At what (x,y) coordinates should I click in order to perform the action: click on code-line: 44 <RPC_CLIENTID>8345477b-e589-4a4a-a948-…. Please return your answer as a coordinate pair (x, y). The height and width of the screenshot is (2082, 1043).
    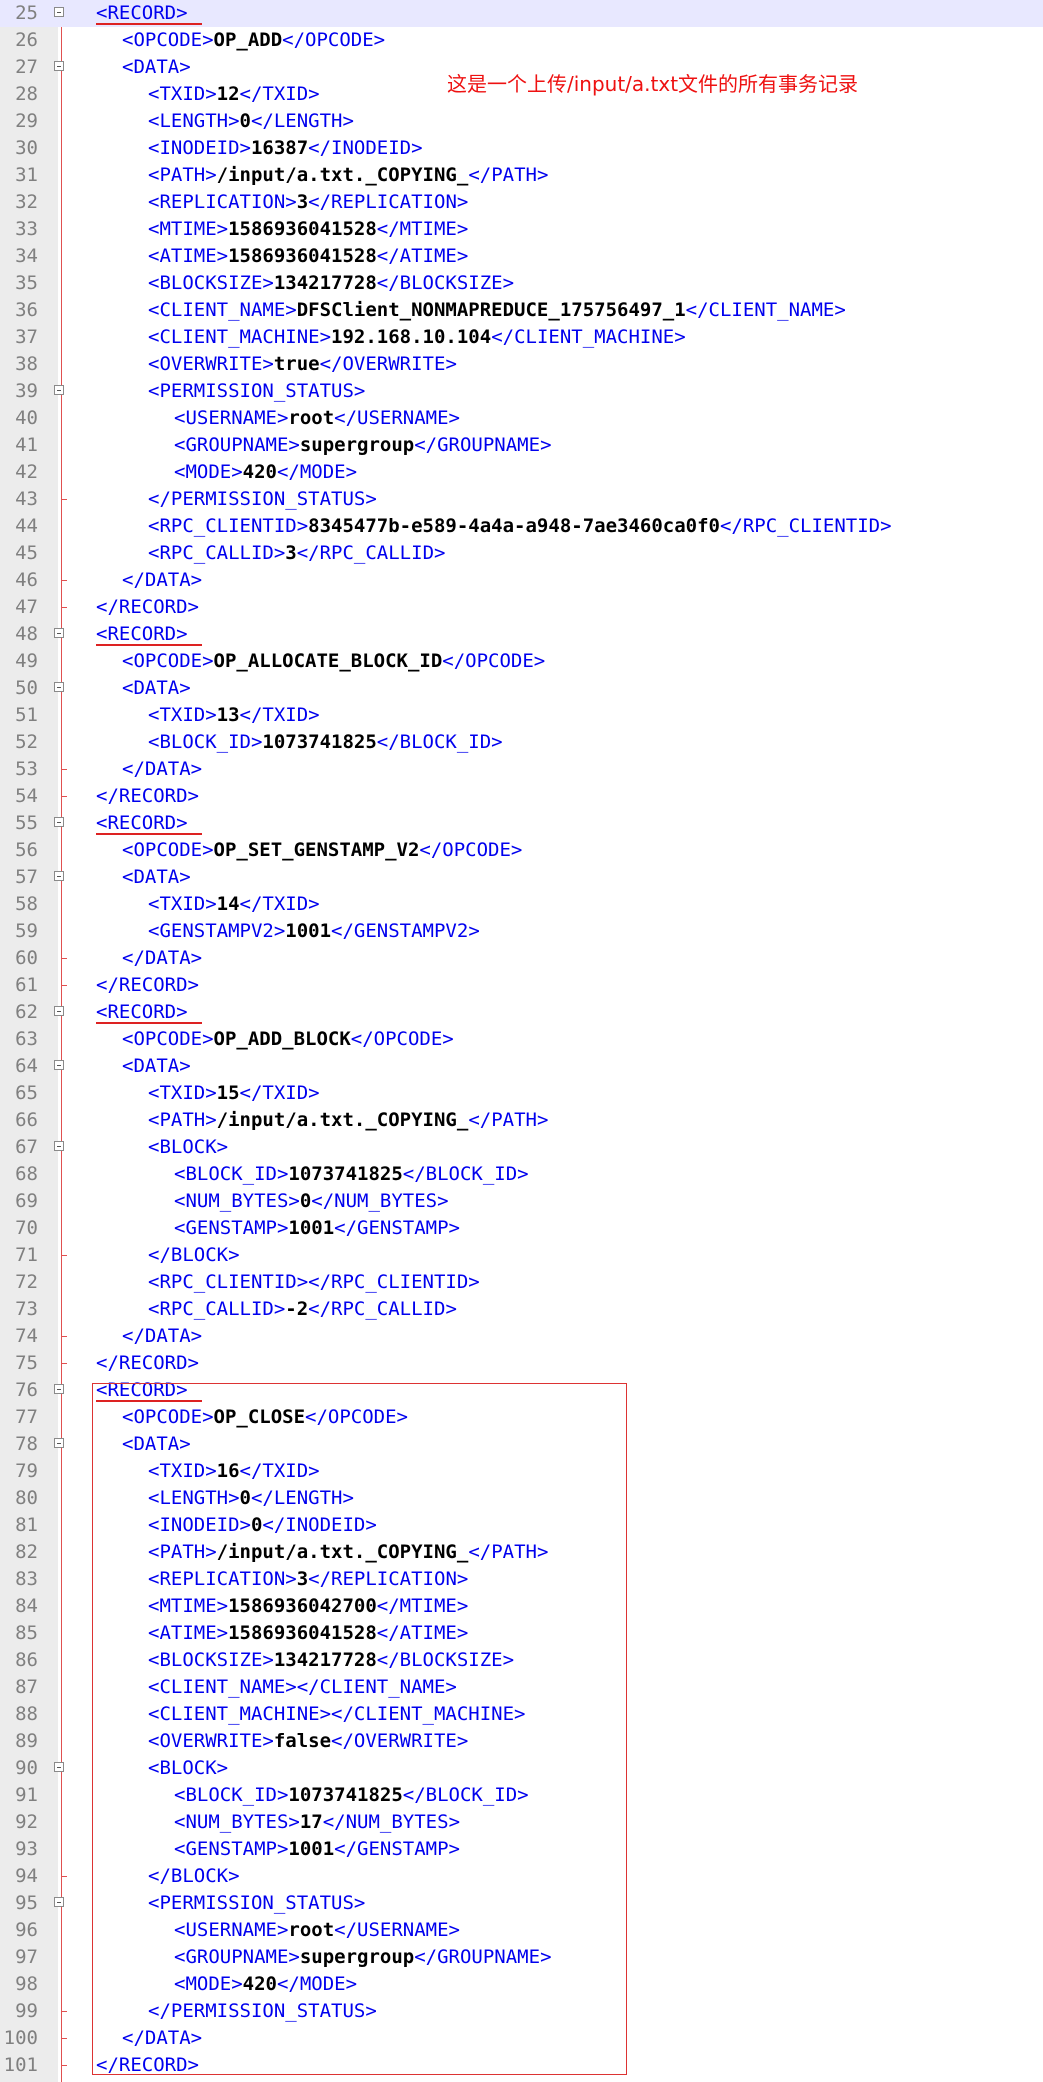
    Looking at the image, I should click on (521, 526).